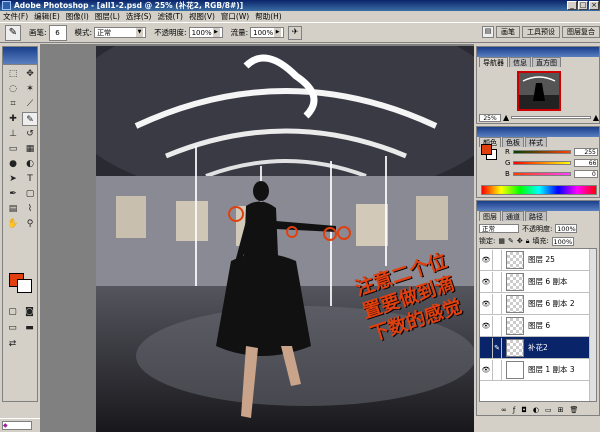  What do you see at coordinates (499, 228) in the screenshot?
I see `blend-mode-select: 正常` at bounding box center [499, 228].